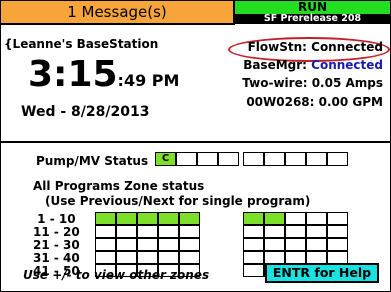 This screenshot has width=391, height=292. Describe the element at coordinates (119, 186) in the screenshot. I see `zone-status-title: All Programs Zone status` at that location.